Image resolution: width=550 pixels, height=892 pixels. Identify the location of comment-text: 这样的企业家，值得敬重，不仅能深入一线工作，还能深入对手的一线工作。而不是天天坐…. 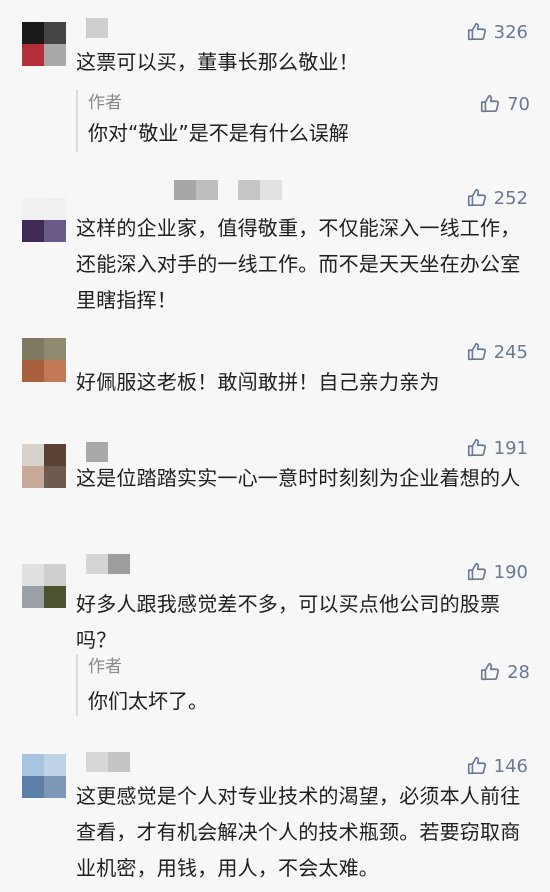
(298, 264).